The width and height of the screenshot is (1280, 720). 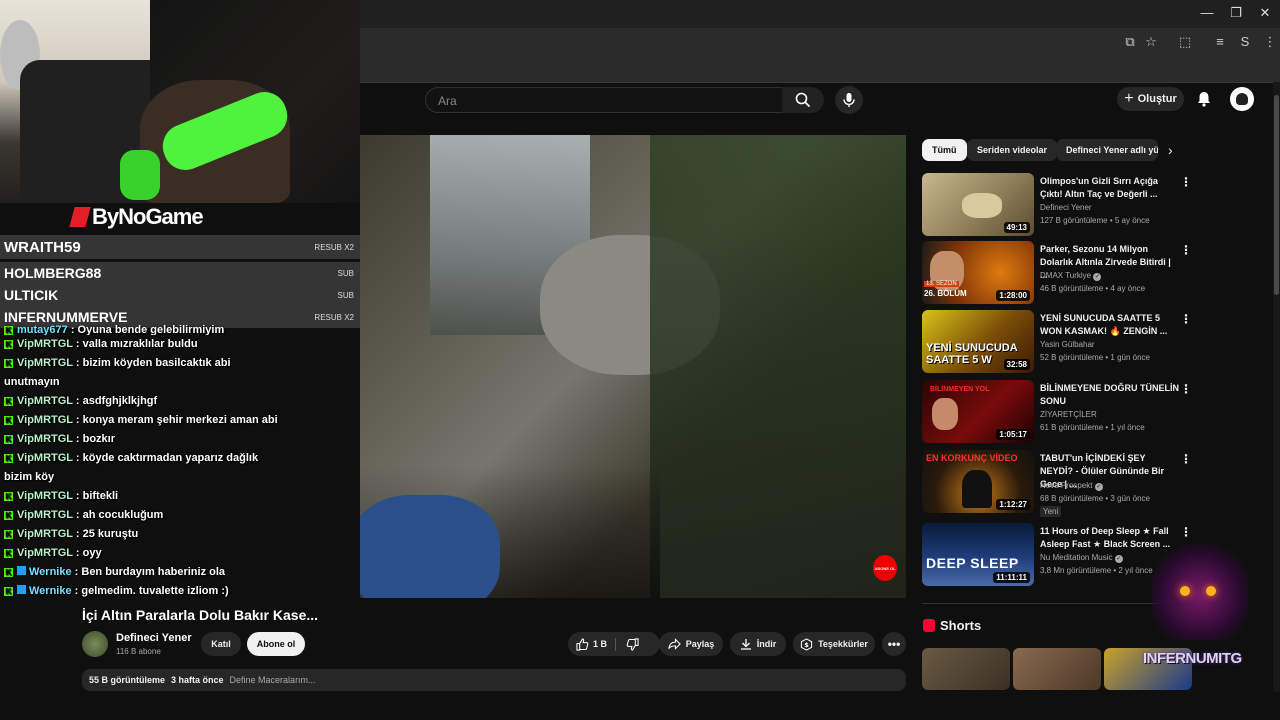 What do you see at coordinates (1170, 150) in the screenshot?
I see `chevron-right-icon: ›` at bounding box center [1170, 150].